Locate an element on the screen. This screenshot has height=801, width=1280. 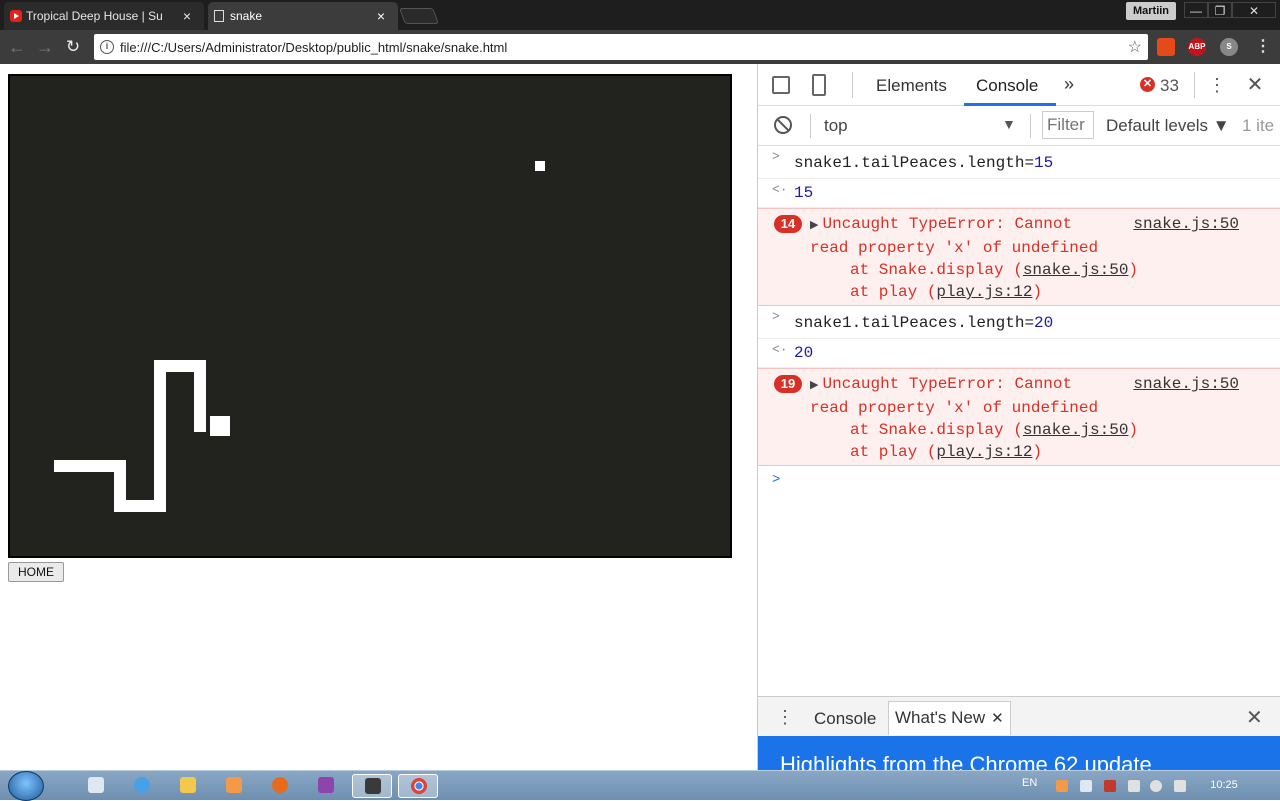
taskbar-chrome is located at coordinates (418, 786).